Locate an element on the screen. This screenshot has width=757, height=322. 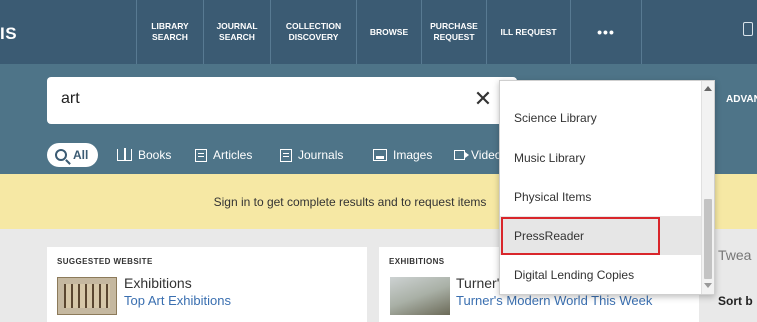
filter-articles: Articles is located at coordinates (223, 155).